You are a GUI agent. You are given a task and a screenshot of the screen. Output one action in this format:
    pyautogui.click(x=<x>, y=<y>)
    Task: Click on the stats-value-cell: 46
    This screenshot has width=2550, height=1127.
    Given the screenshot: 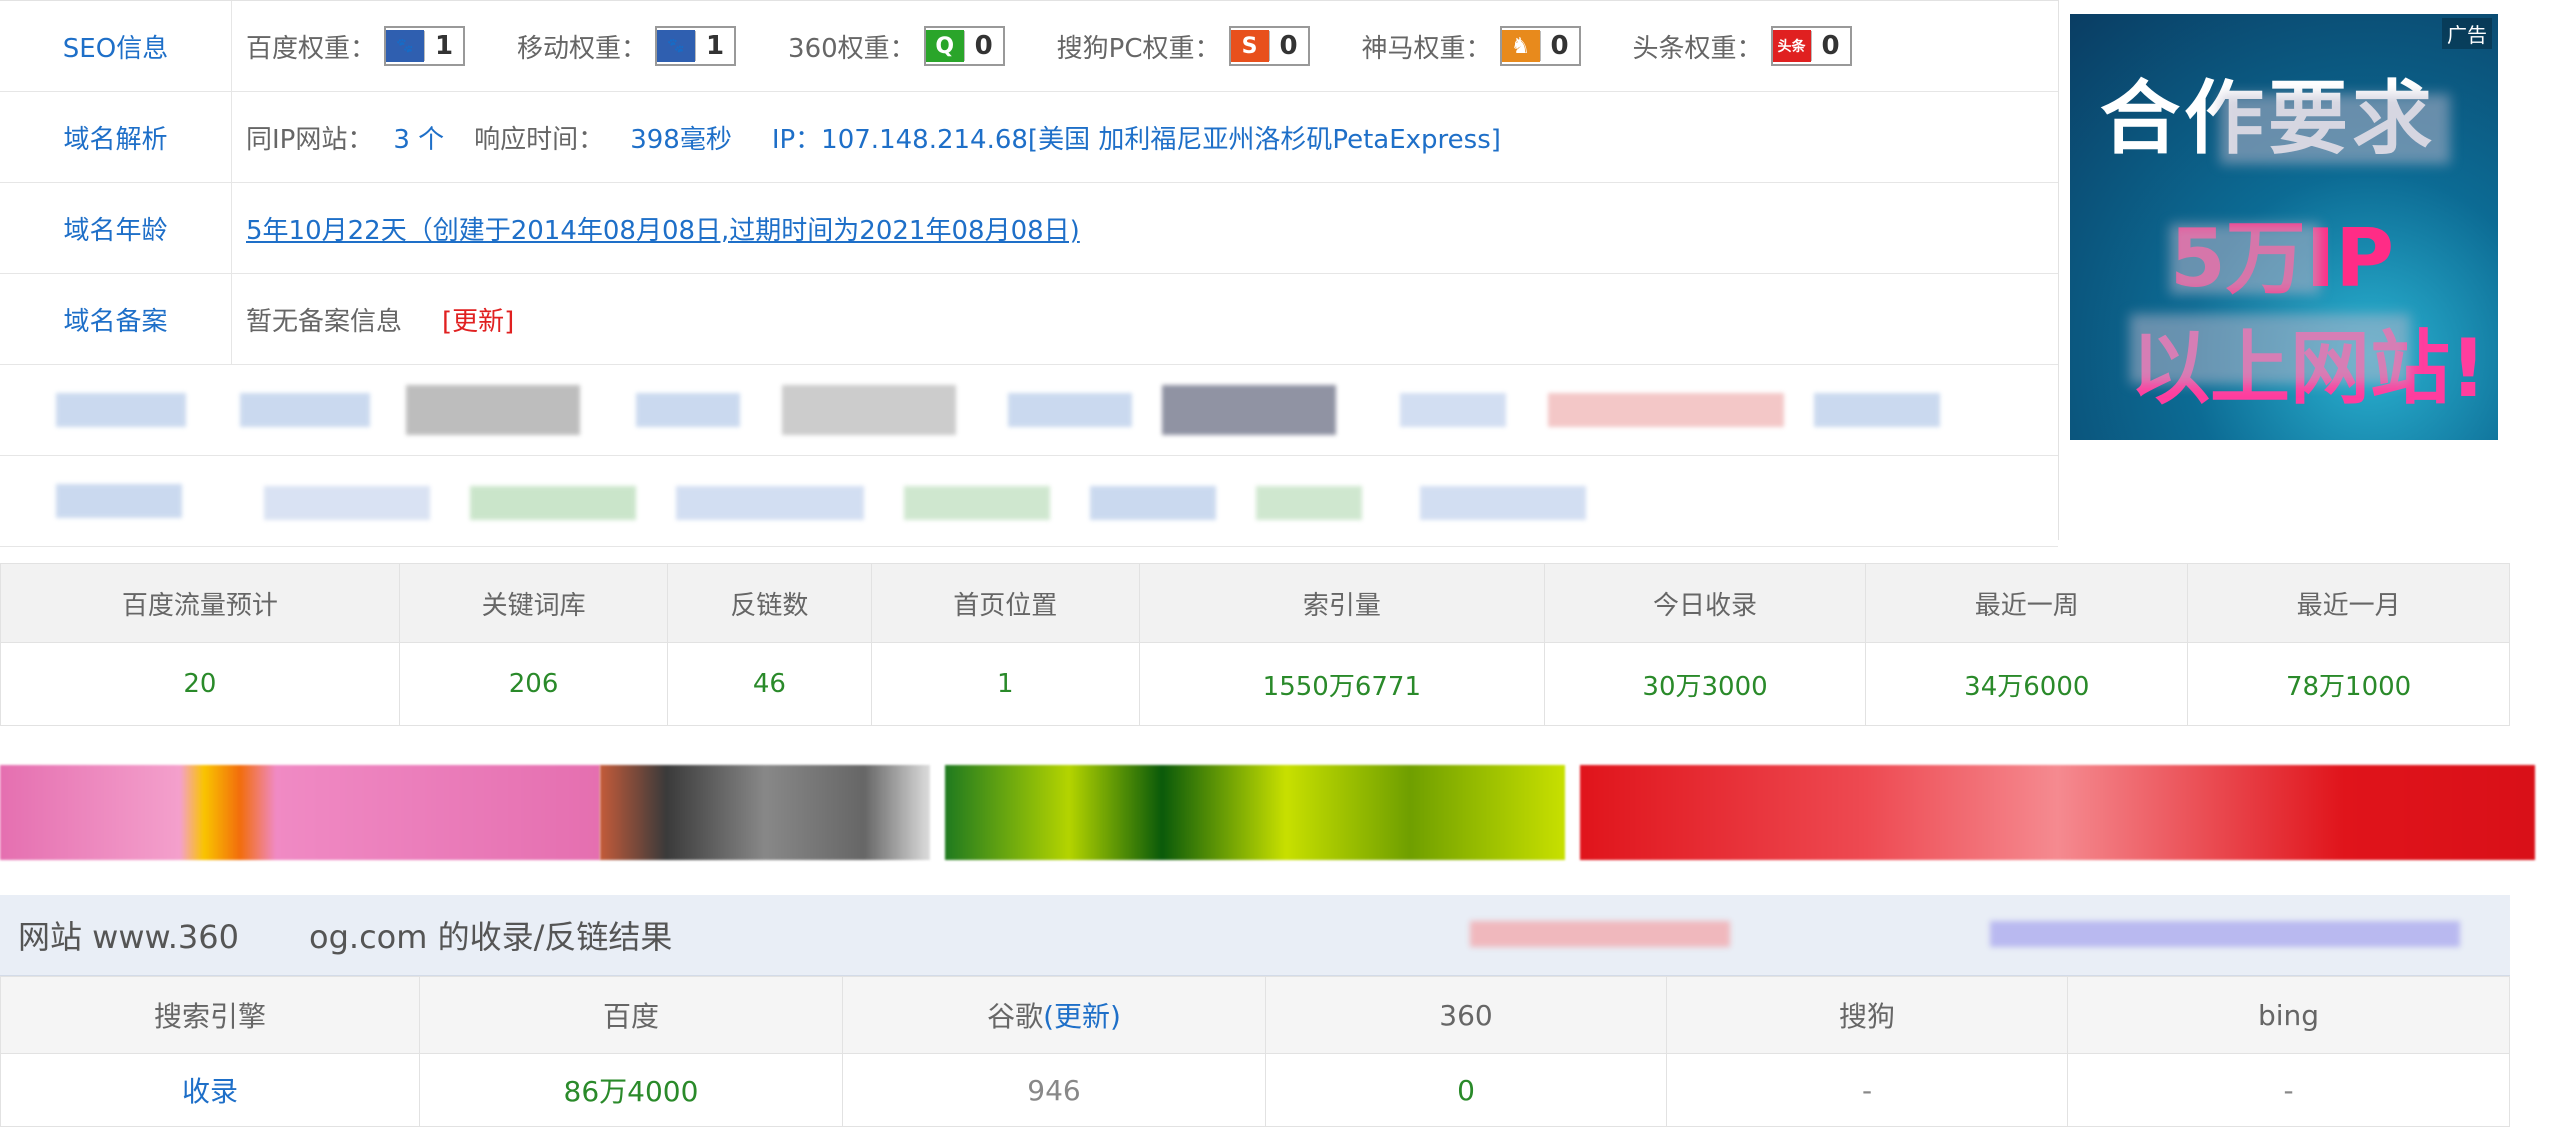 What is the action you would take?
    pyautogui.click(x=769, y=684)
    